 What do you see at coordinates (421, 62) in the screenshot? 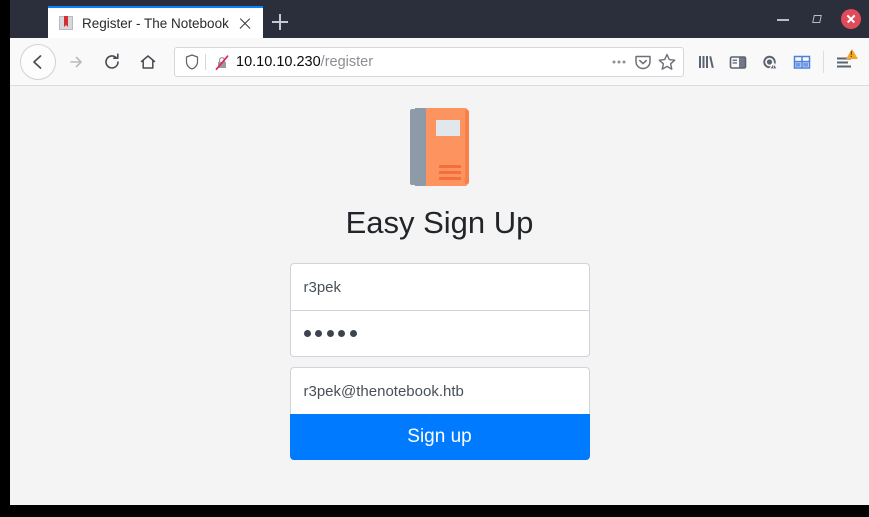
I see `url-text: 10.10.10.230/register` at bounding box center [421, 62].